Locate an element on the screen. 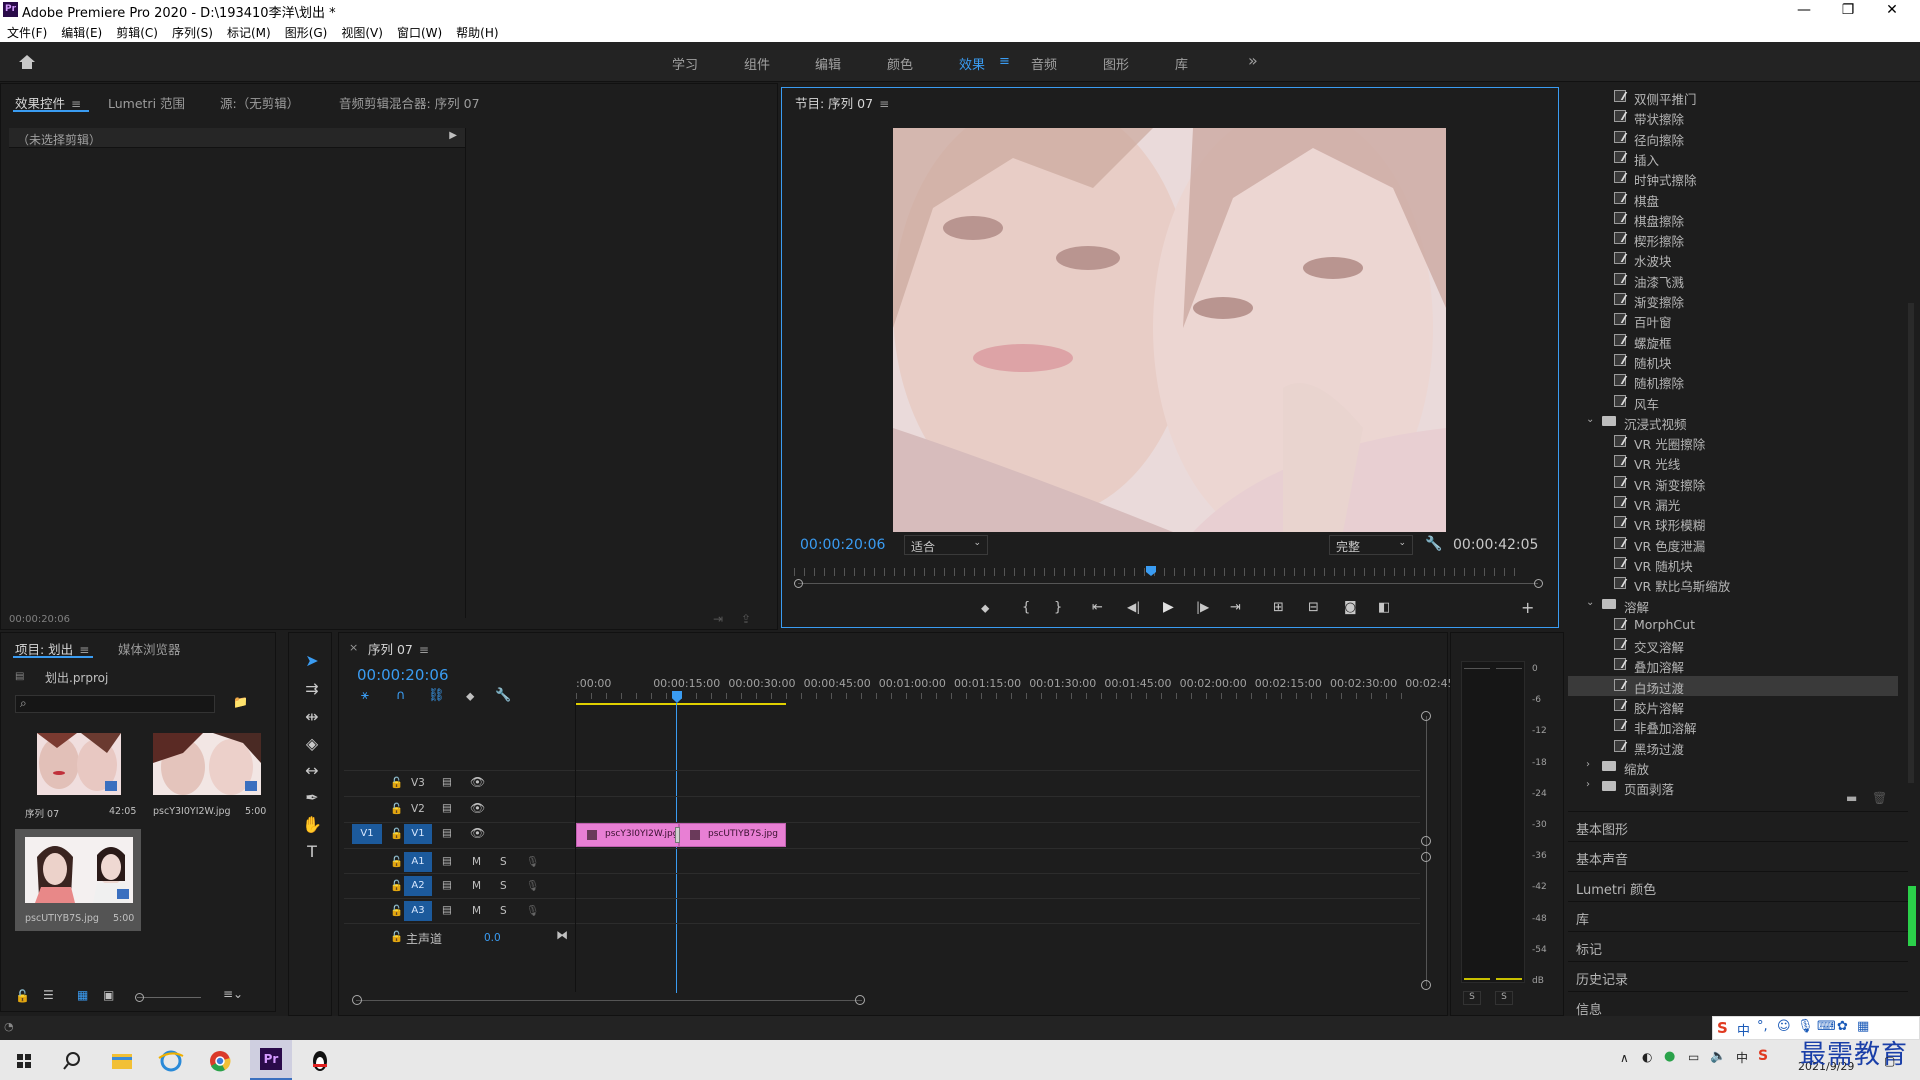 This screenshot has width=1920, height=1080. effect-item: 随机擦除 is located at coordinates (1733, 381).